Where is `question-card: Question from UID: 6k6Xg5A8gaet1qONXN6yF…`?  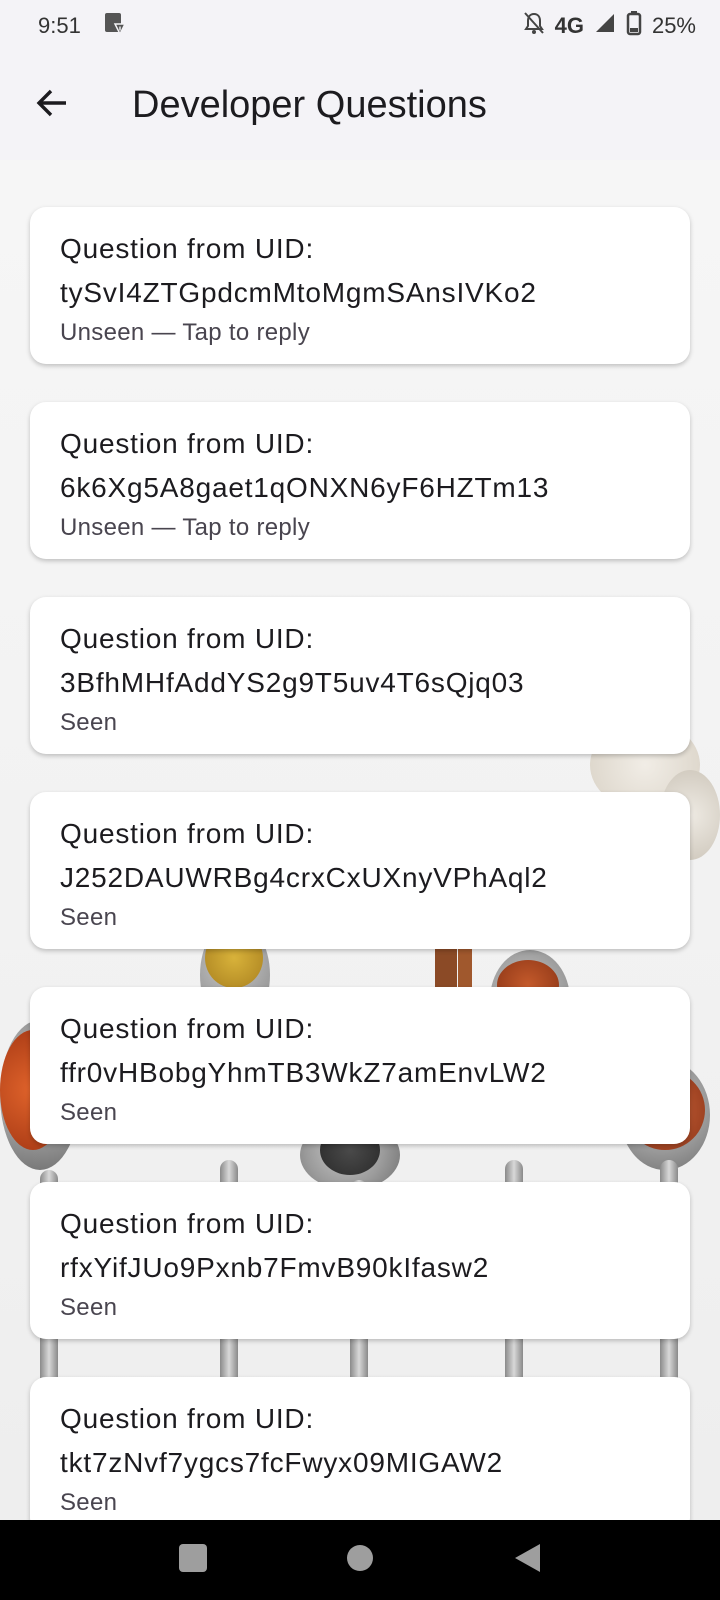 question-card: Question from UID: 6k6Xg5A8gaet1qONXN6yF… is located at coordinates (360, 480).